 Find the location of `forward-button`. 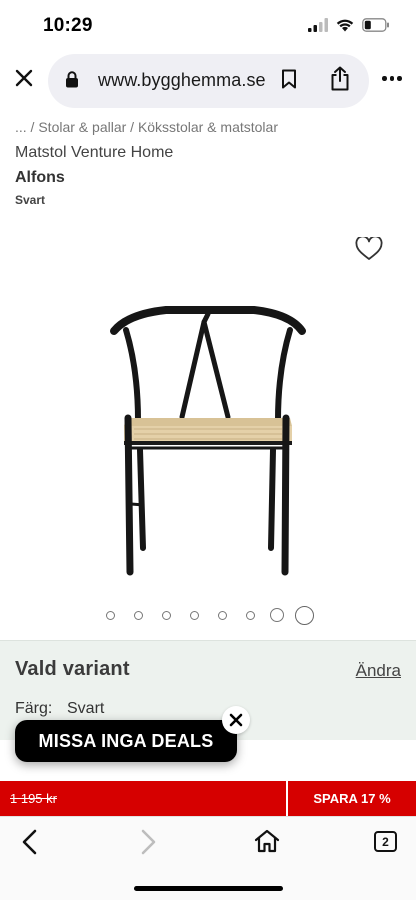

forward-button is located at coordinates (148, 844).